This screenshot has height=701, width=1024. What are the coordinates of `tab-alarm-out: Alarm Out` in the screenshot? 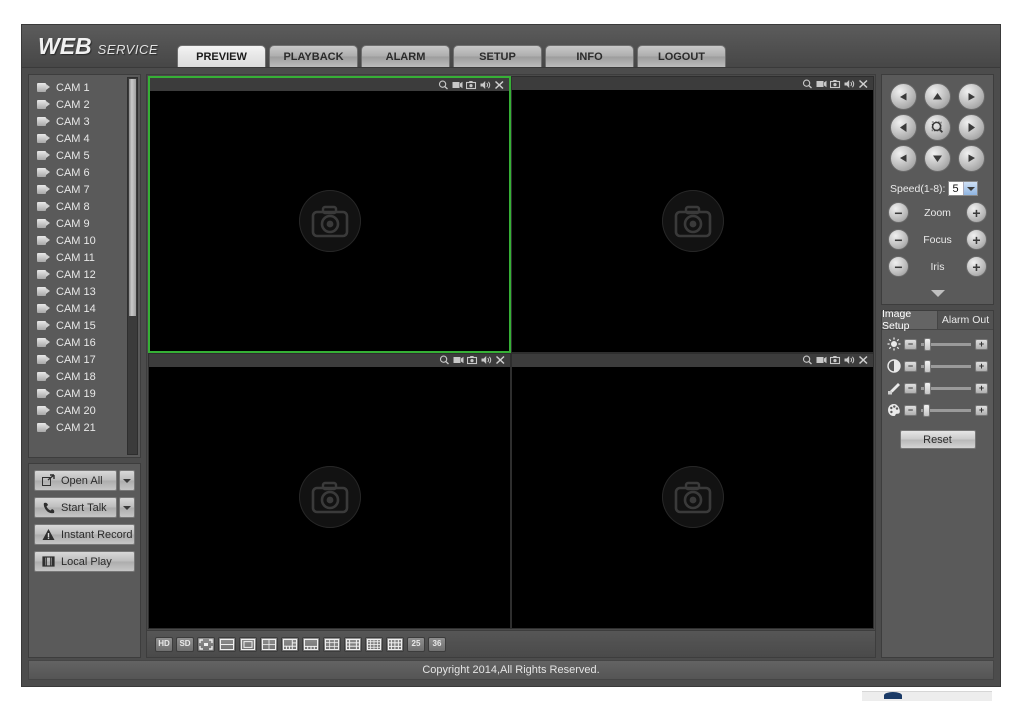 It's located at (965, 320).